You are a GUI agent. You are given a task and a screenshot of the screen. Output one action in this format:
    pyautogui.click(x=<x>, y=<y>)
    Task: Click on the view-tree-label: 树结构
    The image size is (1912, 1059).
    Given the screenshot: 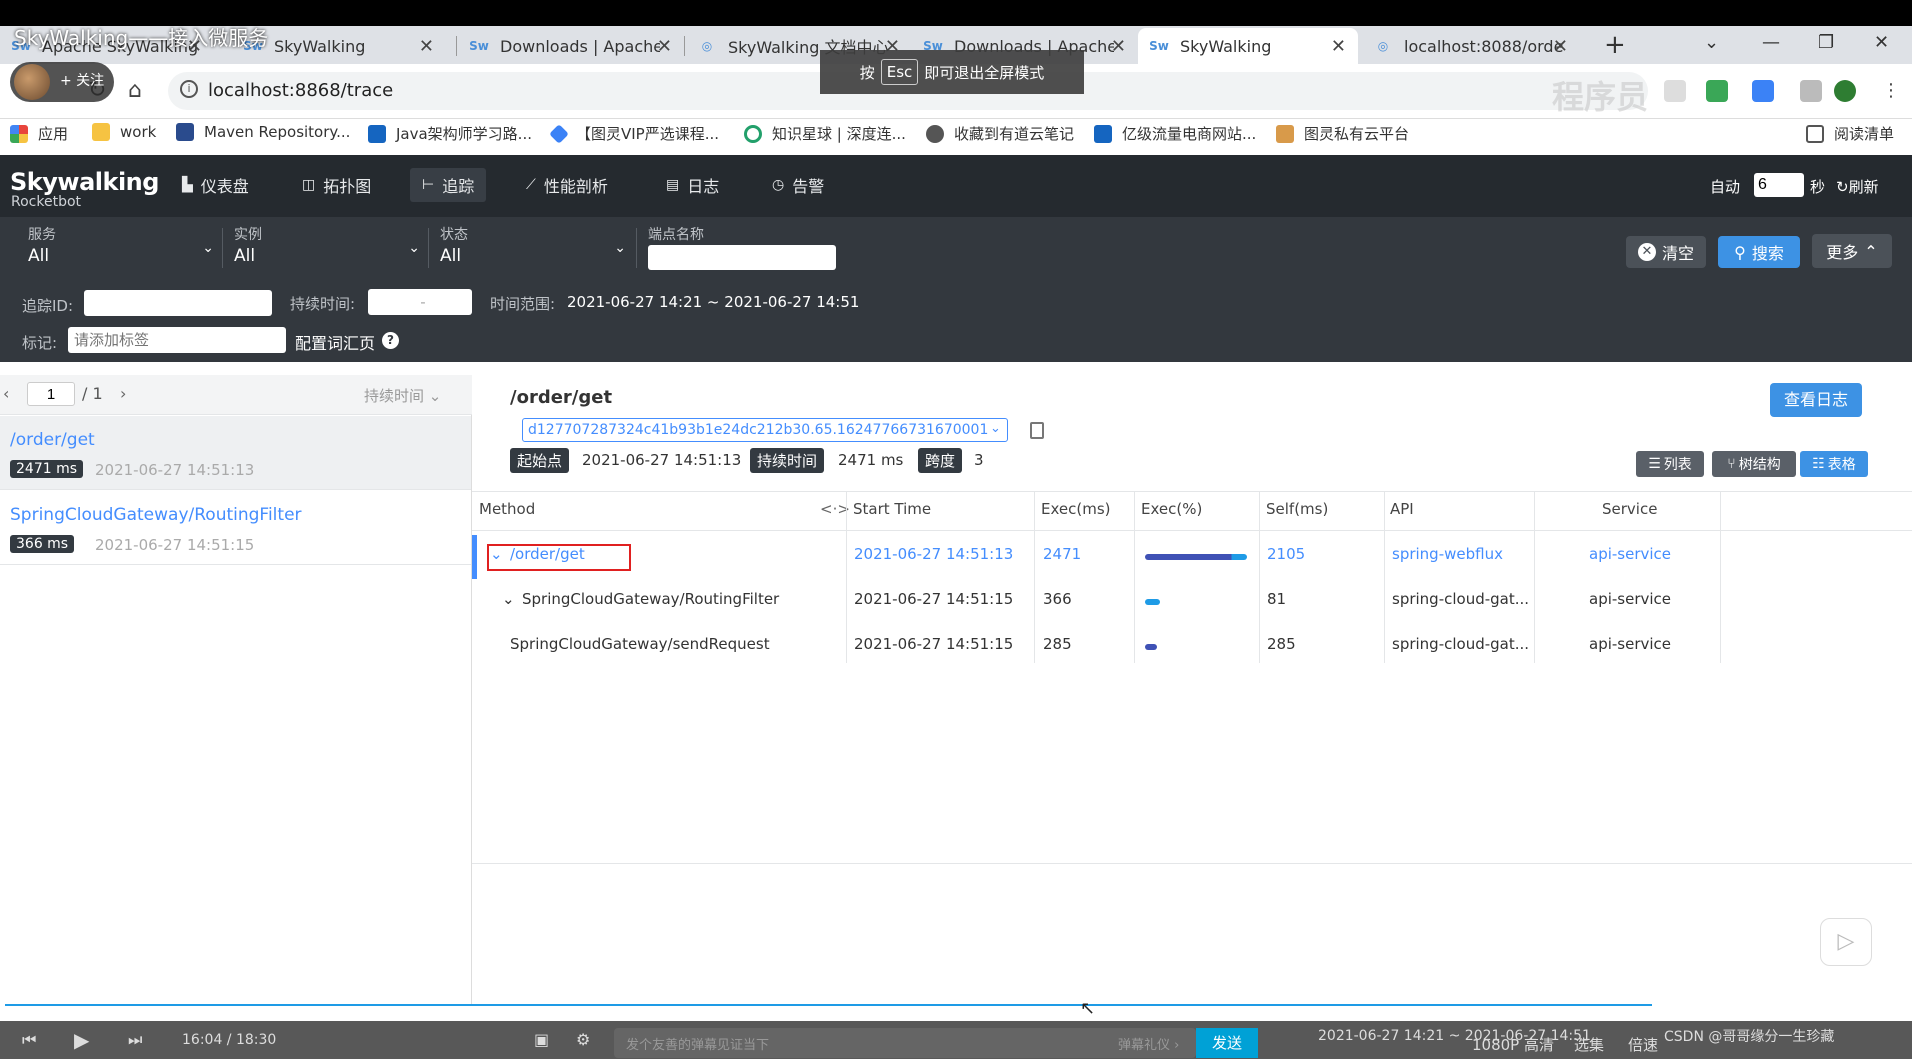 What is the action you would take?
    pyautogui.click(x=1759, y=465)
    